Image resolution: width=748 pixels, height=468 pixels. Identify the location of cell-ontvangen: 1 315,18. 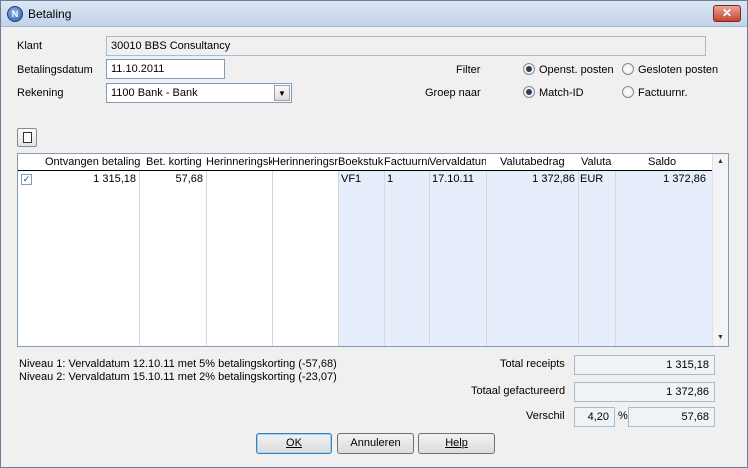
(88, 179).